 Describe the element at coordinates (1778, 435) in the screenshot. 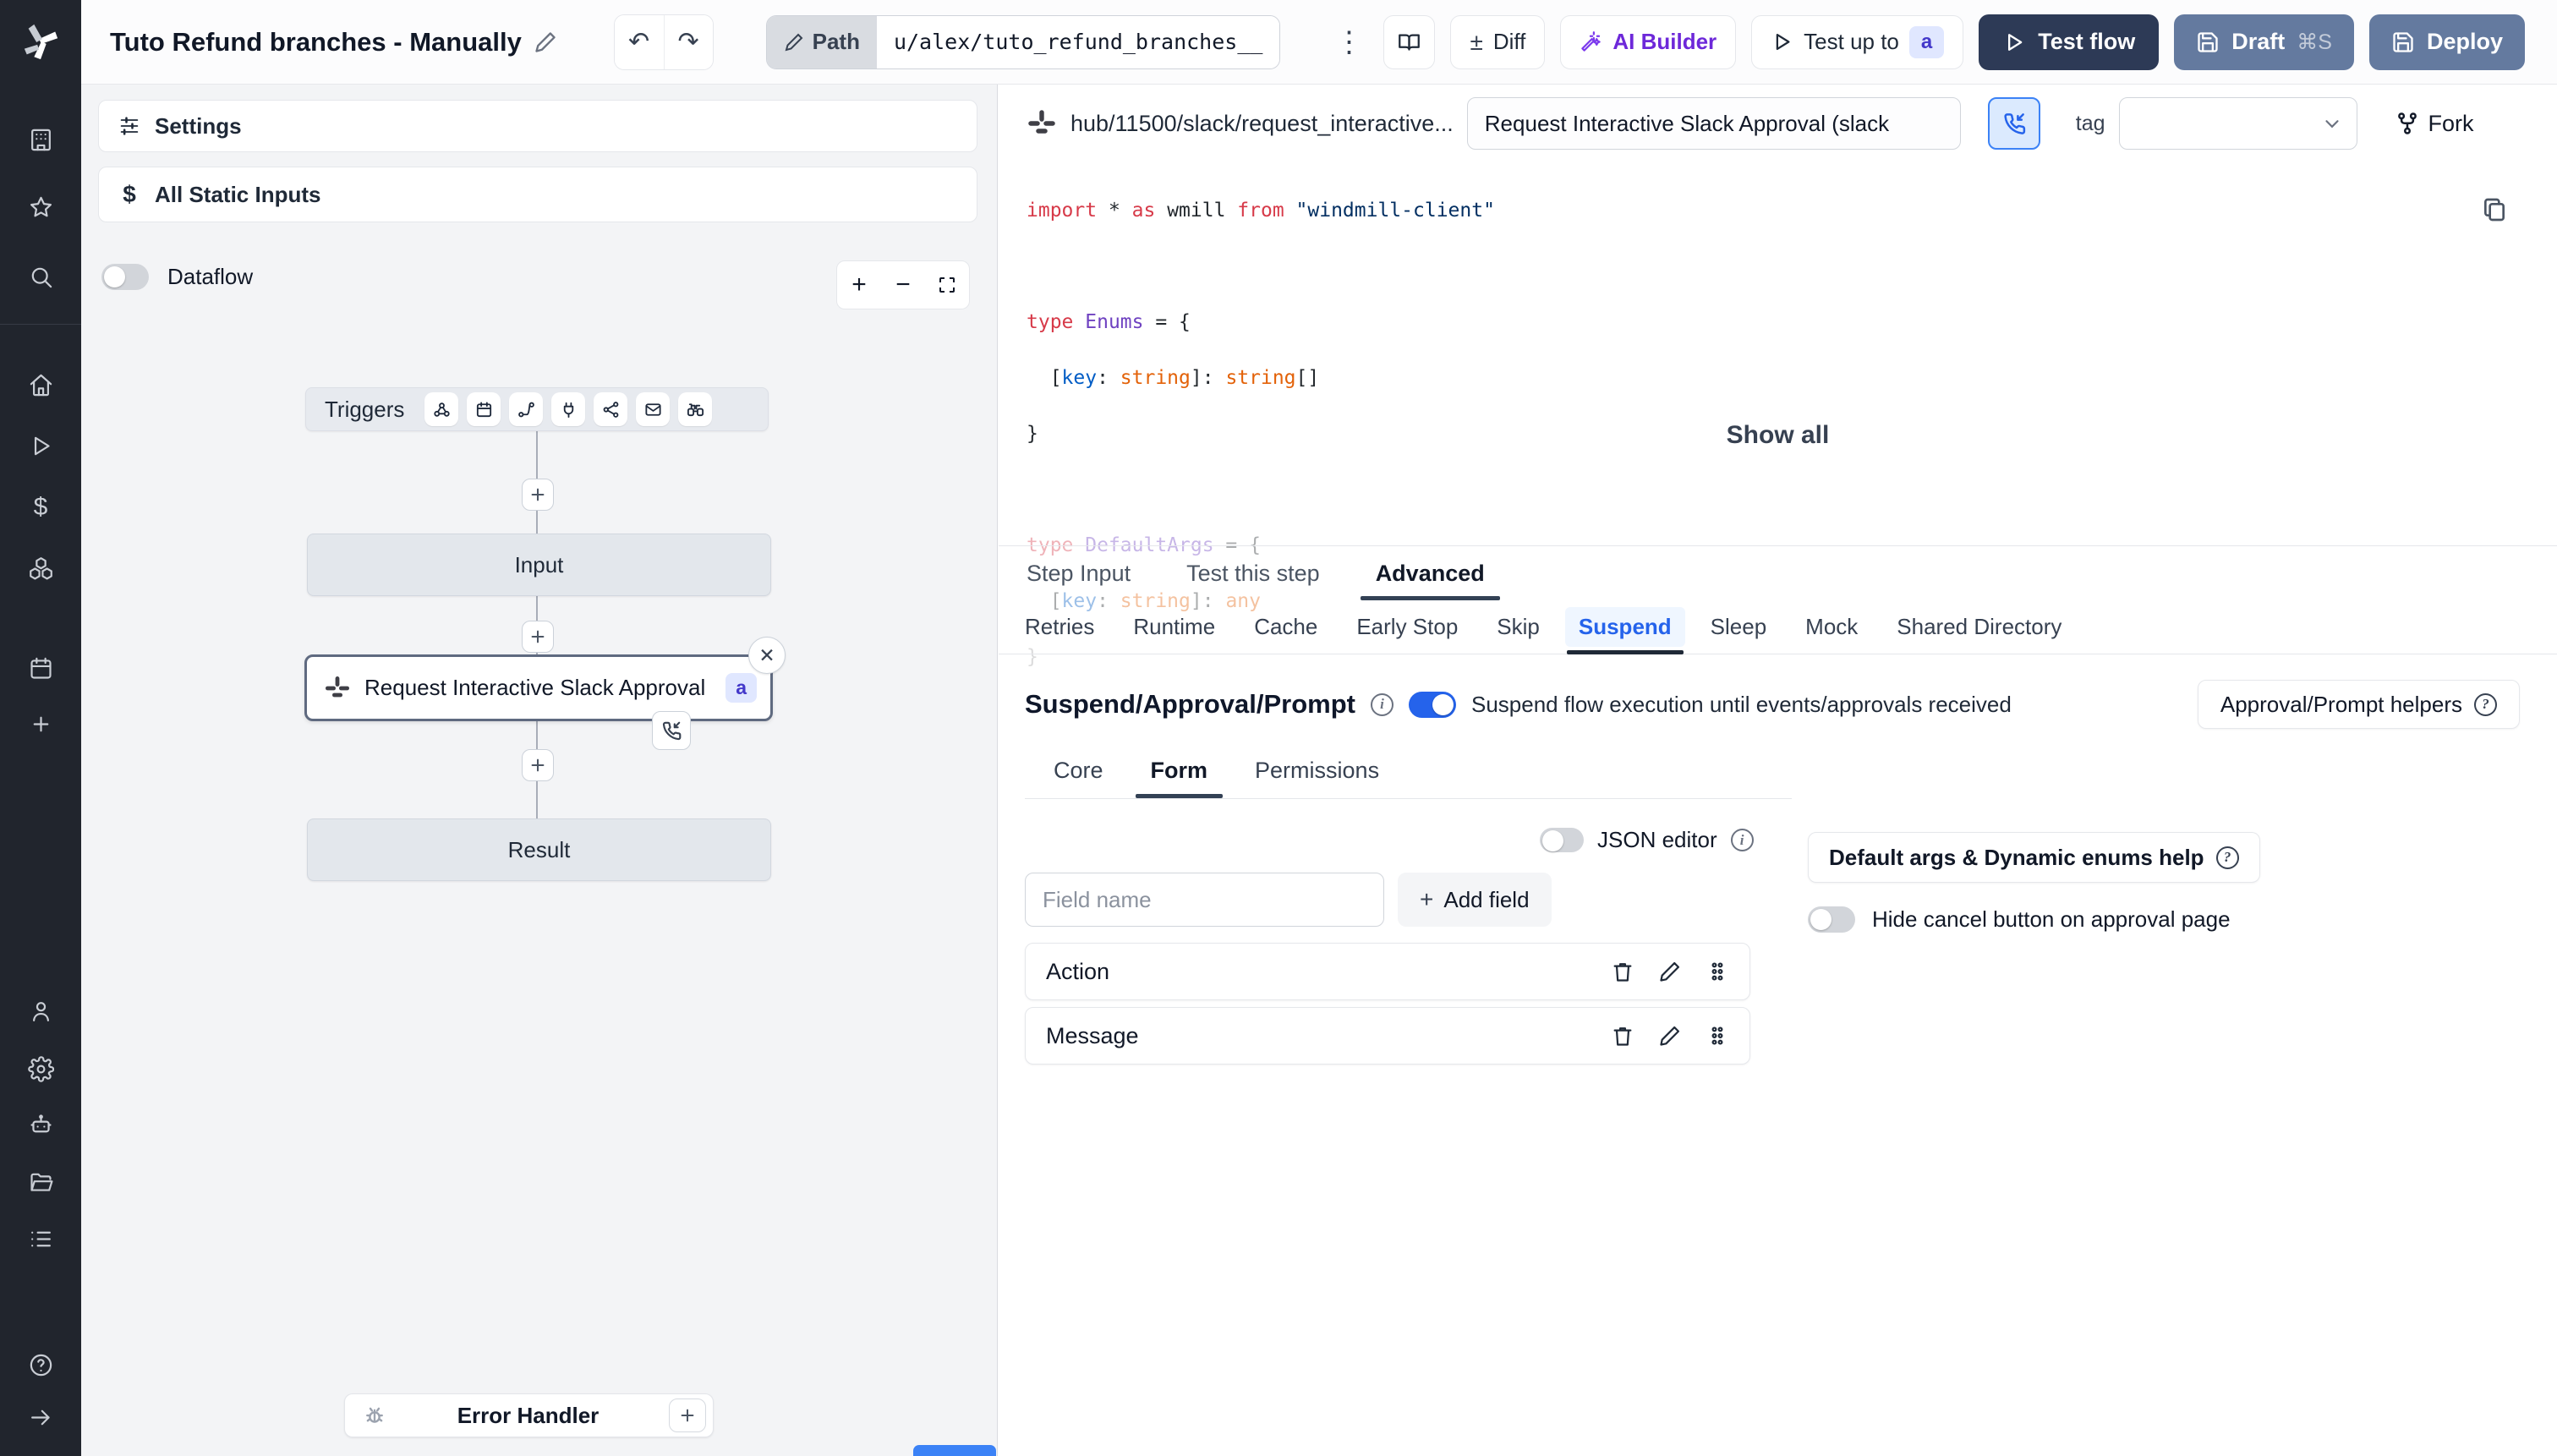

I see `show-all-button: Show all` at that location.